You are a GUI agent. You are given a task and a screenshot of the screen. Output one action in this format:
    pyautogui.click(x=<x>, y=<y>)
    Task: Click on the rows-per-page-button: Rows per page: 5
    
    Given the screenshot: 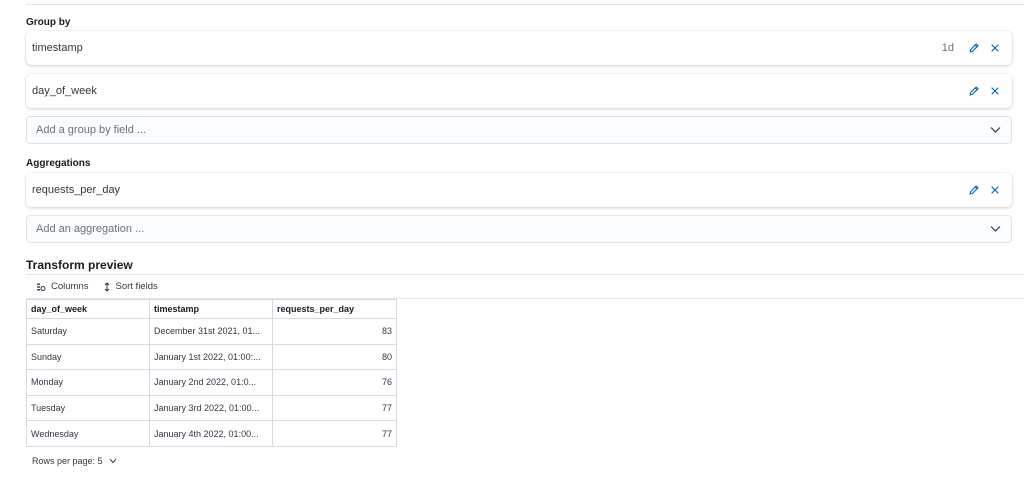 What is the action you would take?
    pyautogui.click(x=74, y=461)
    